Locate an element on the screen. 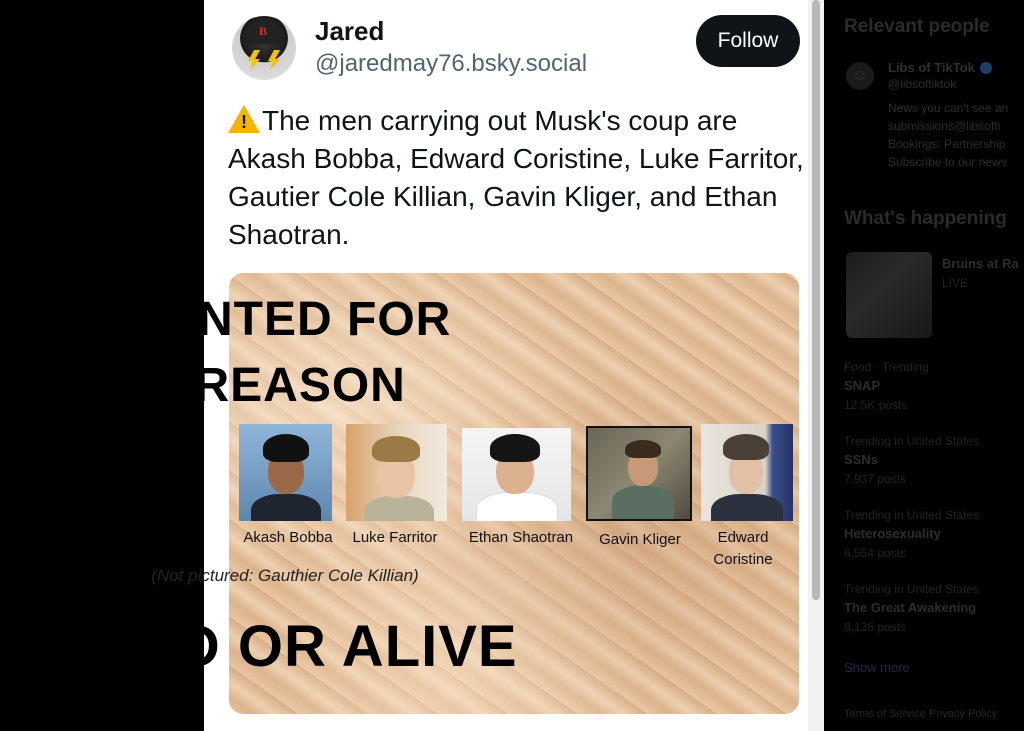  photo-gavin-kliger is located at coordinates (639, 473).